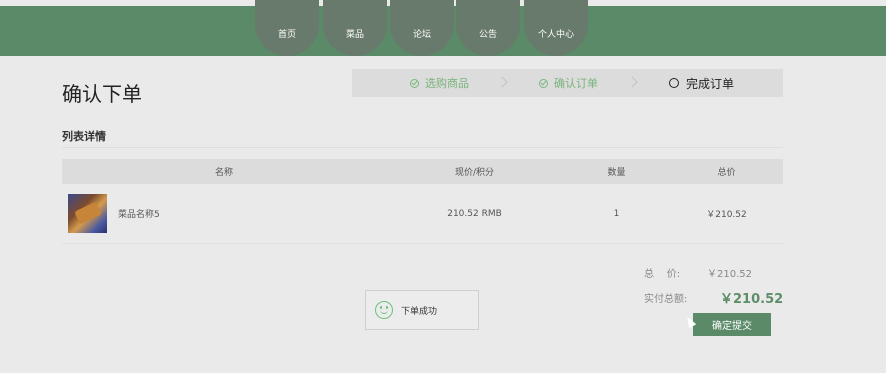 The height and width of the screenshot is (373, 886). I want to click on submit-order-button: 确定提交, so click(732, 324).